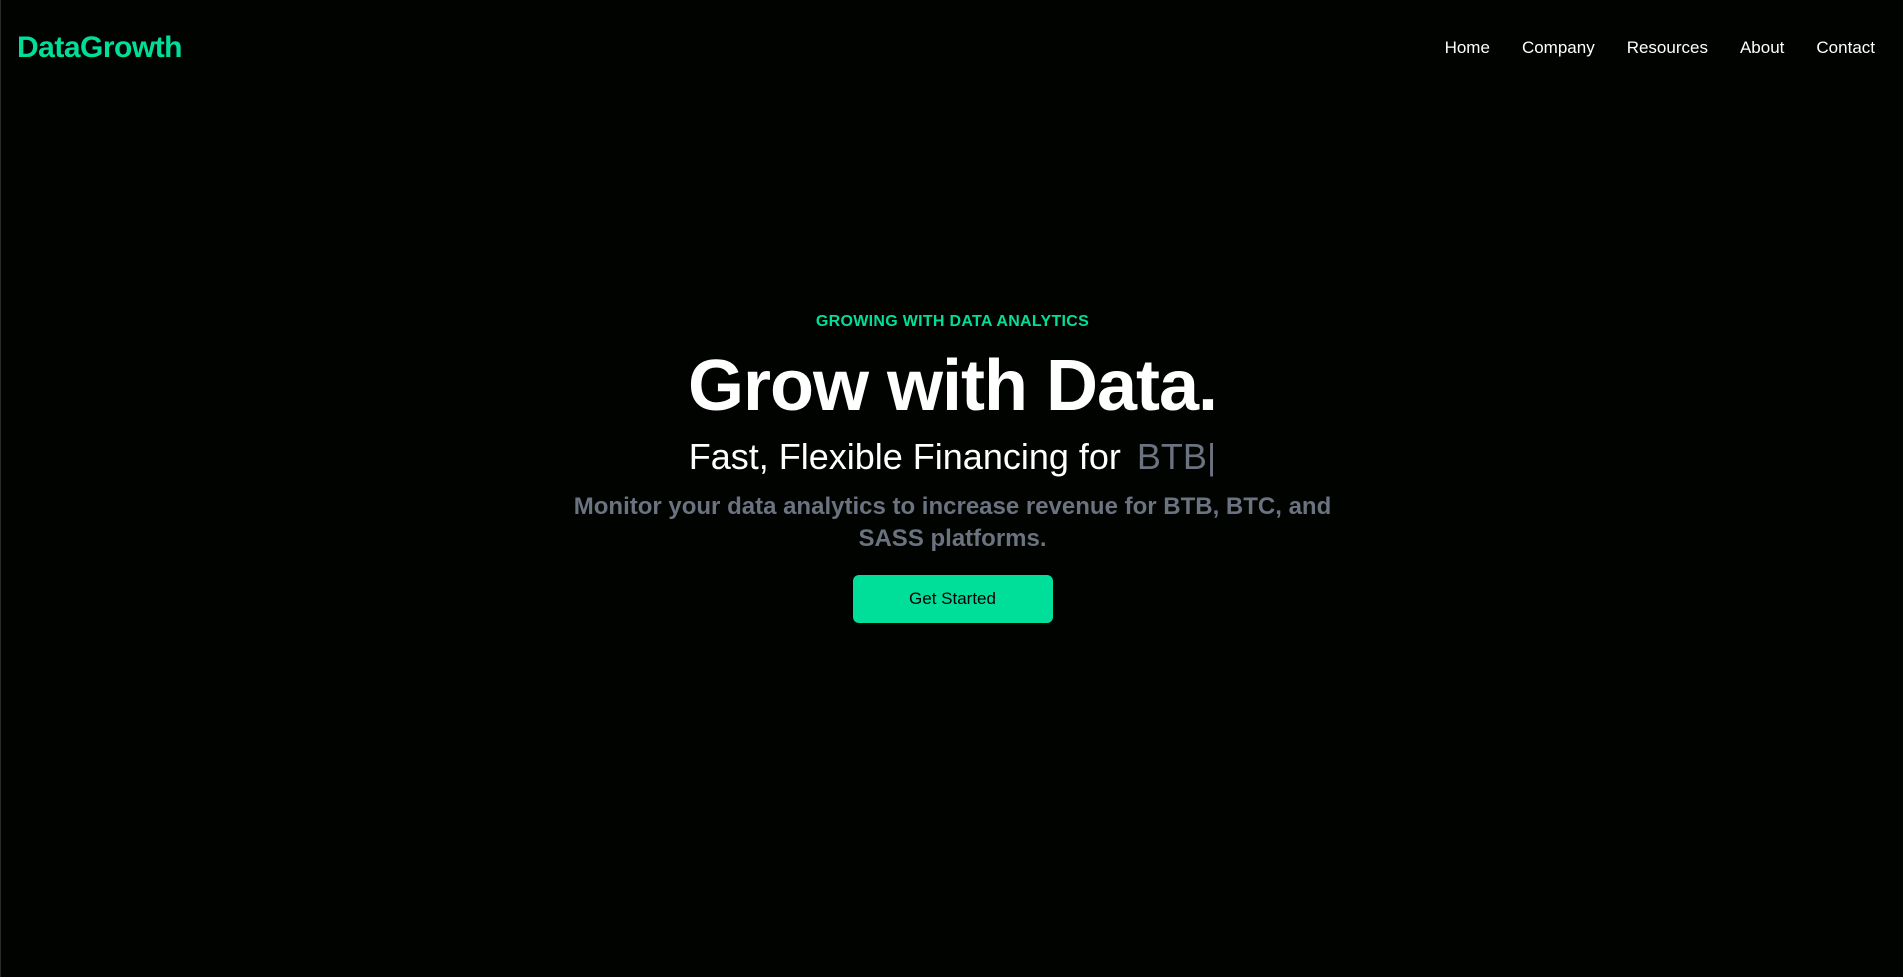 This screenshot has height=977, width=1903. Describe the element at coordinates (952, 599) in the screenshot. I see `get-started-button: Get Started` at that location.